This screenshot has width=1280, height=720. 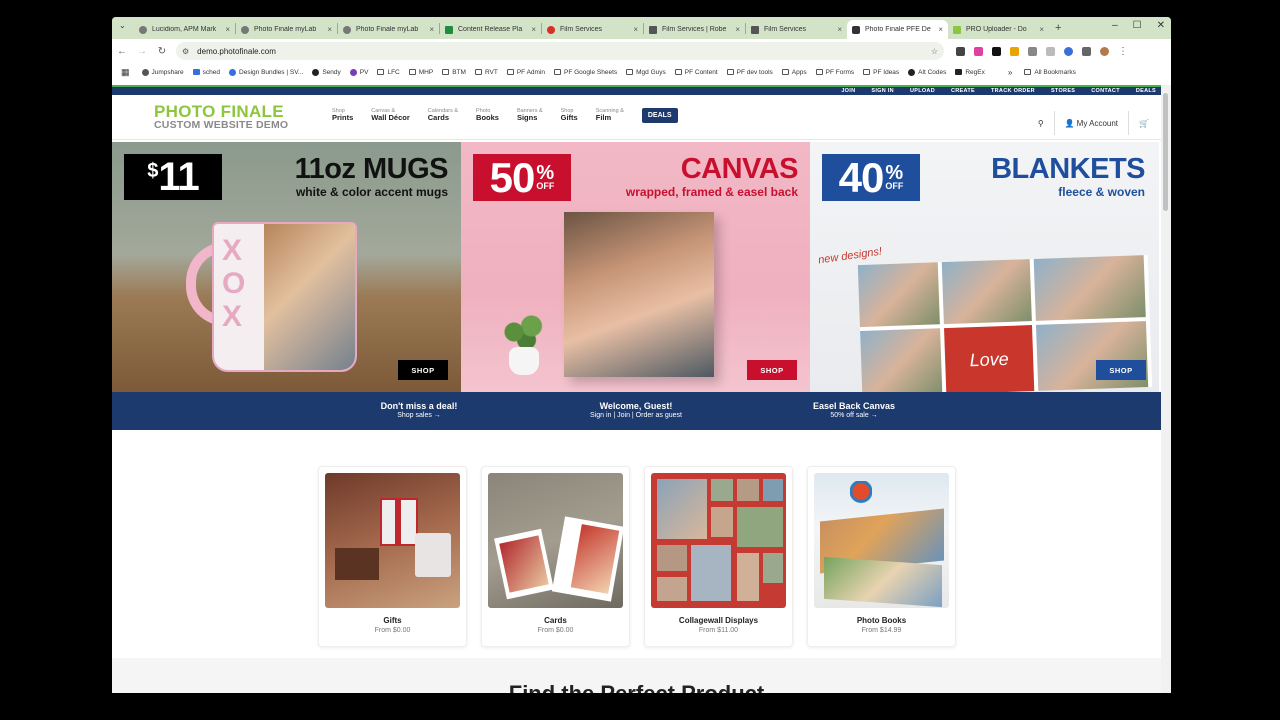 I want to click on eyedropper-icon, so click(x=960, y=51).